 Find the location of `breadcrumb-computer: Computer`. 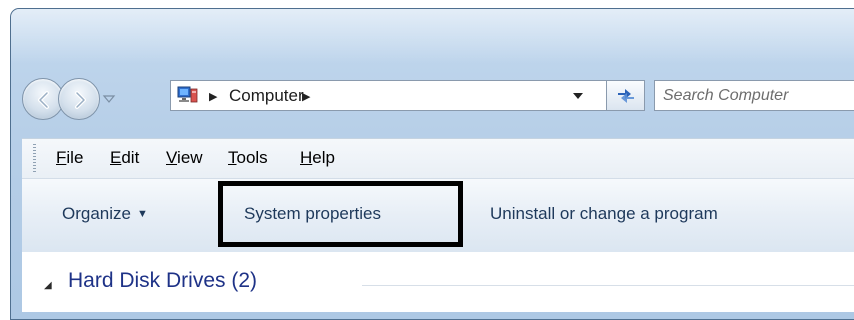

breadcrumb-computer: Computer is located at coordinates (266, 96).